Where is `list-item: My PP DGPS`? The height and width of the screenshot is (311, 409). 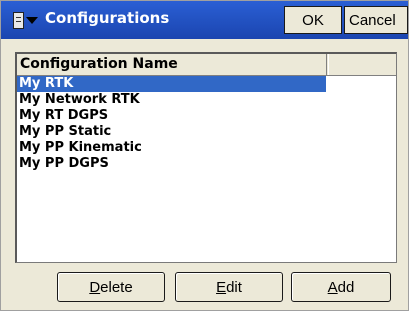 list-item: My PP DGPS is located at coordinates (171, 164).